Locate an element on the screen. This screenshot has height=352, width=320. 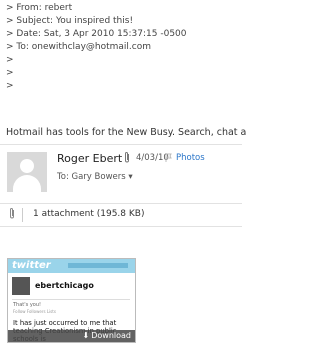
attachment-summary-bar: 1 attachment (195.8 KB) is located at coordinates (121, 215).